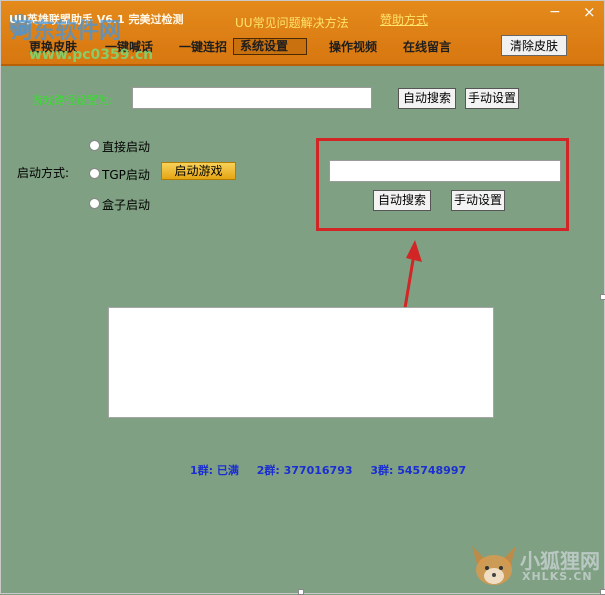 This screenshot has height=595, width=605. What do you see at coordinates (445, 171) in the screenshot?
I see `tgp-path-input` at bounding box center [445, 171].